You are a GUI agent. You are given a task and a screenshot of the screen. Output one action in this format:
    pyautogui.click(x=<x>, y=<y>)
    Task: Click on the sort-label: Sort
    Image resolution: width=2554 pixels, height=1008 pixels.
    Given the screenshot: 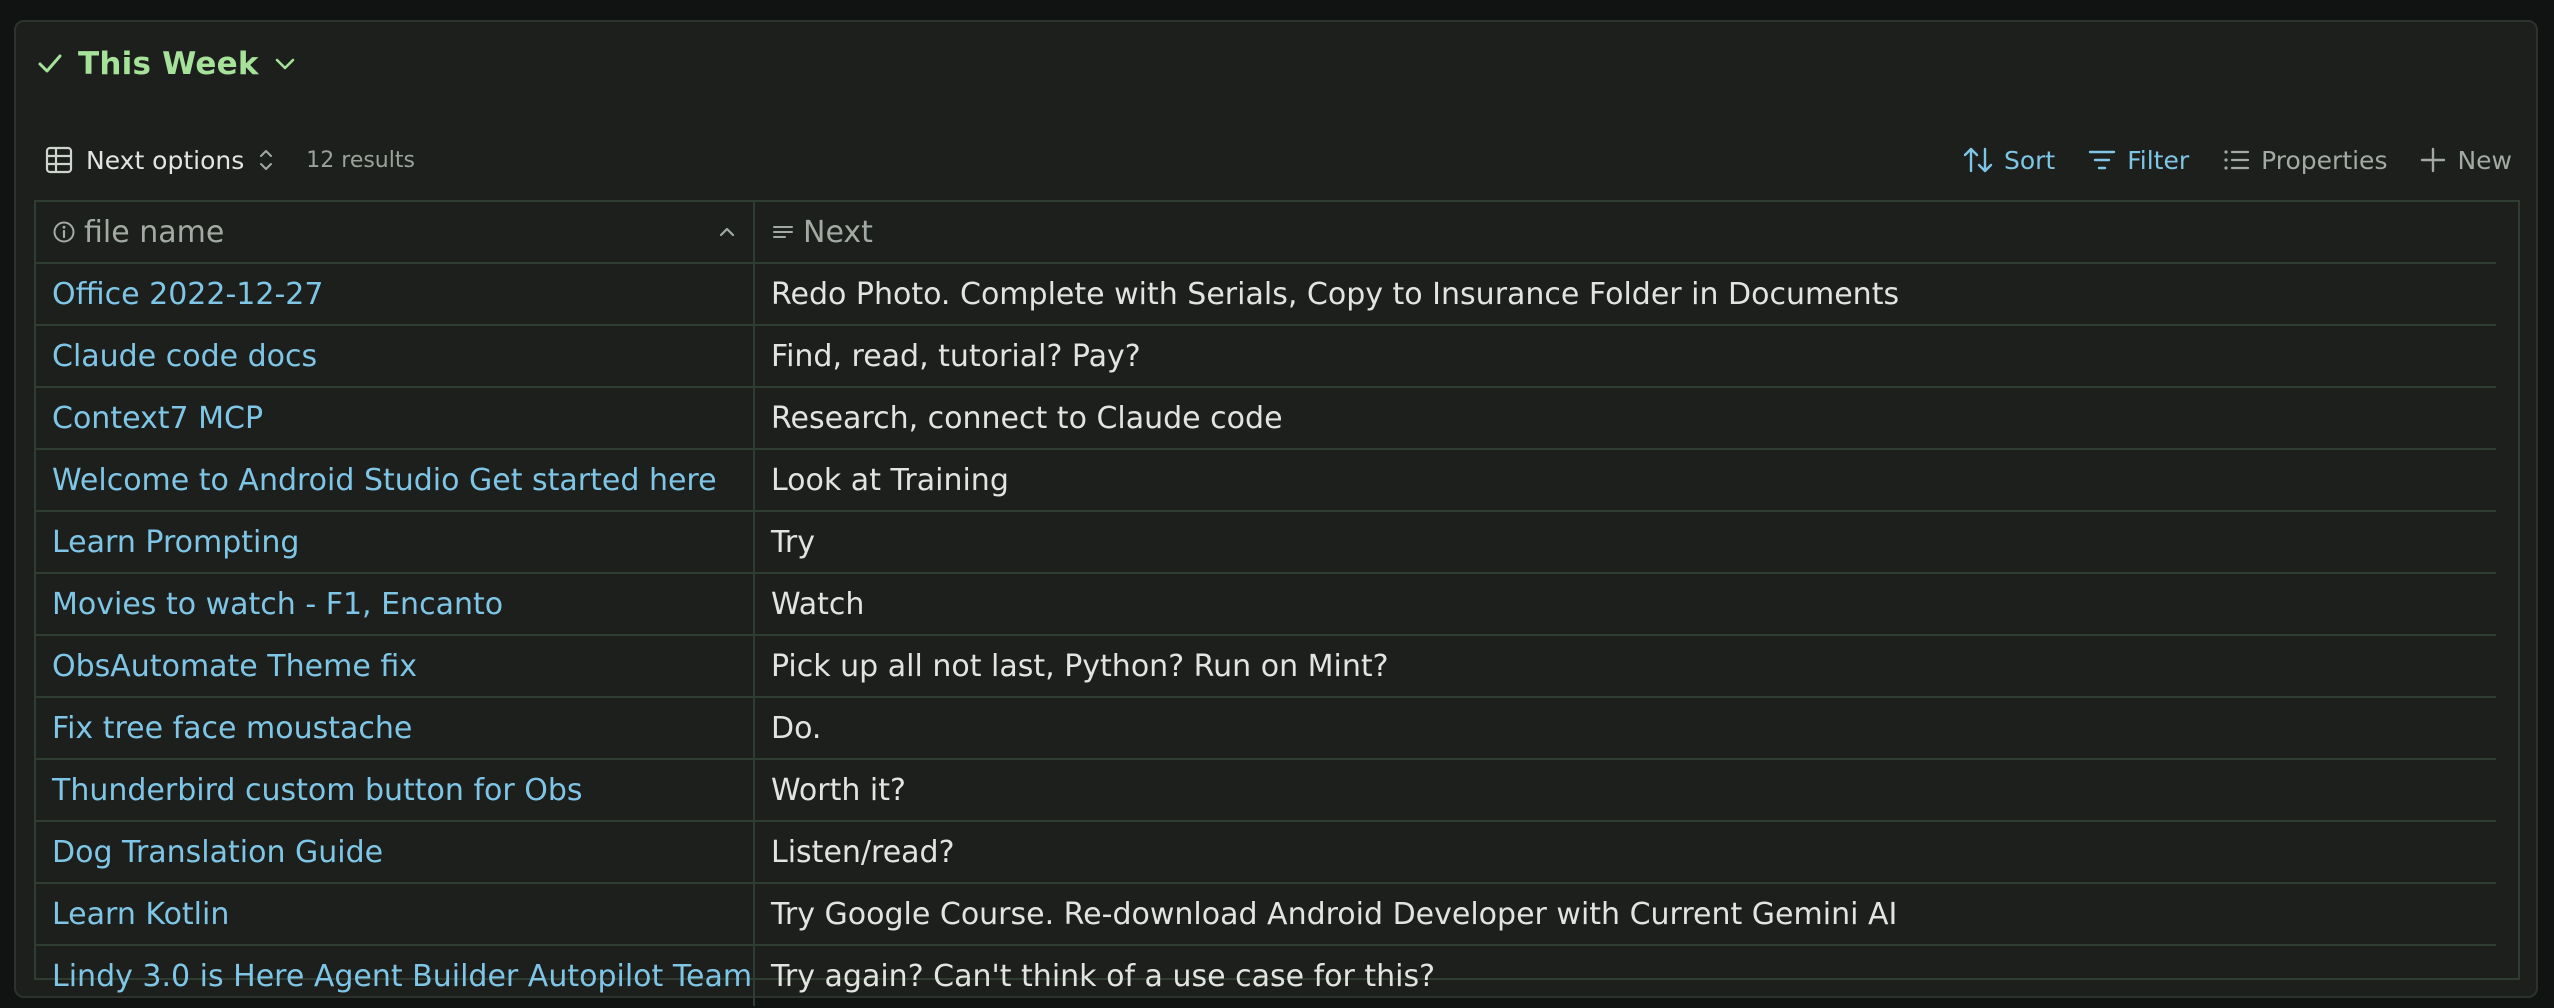 What is the action you would take?
    pyautogui.click(x=2029, y=160)
    